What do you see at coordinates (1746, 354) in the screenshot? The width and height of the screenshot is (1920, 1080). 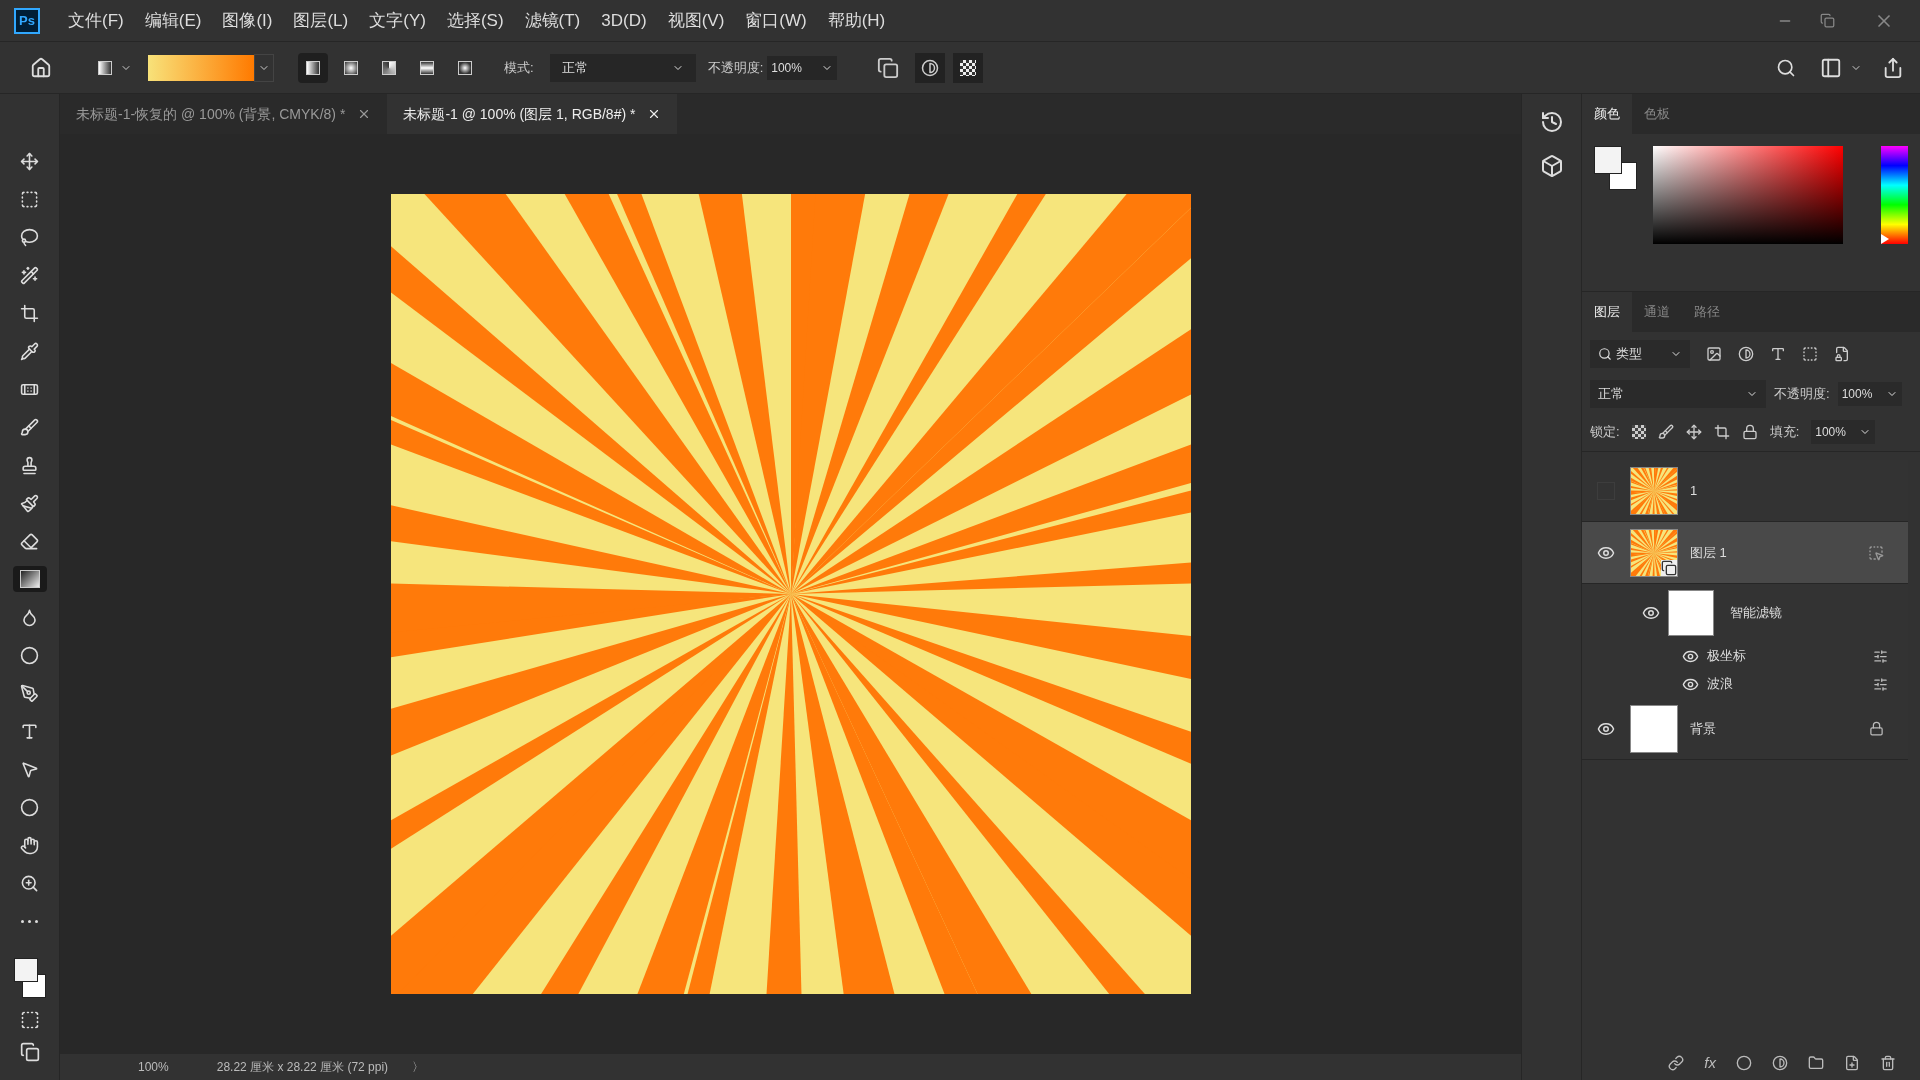 I see `adjustment-filter-icon` at bounding box center [1746, 354].